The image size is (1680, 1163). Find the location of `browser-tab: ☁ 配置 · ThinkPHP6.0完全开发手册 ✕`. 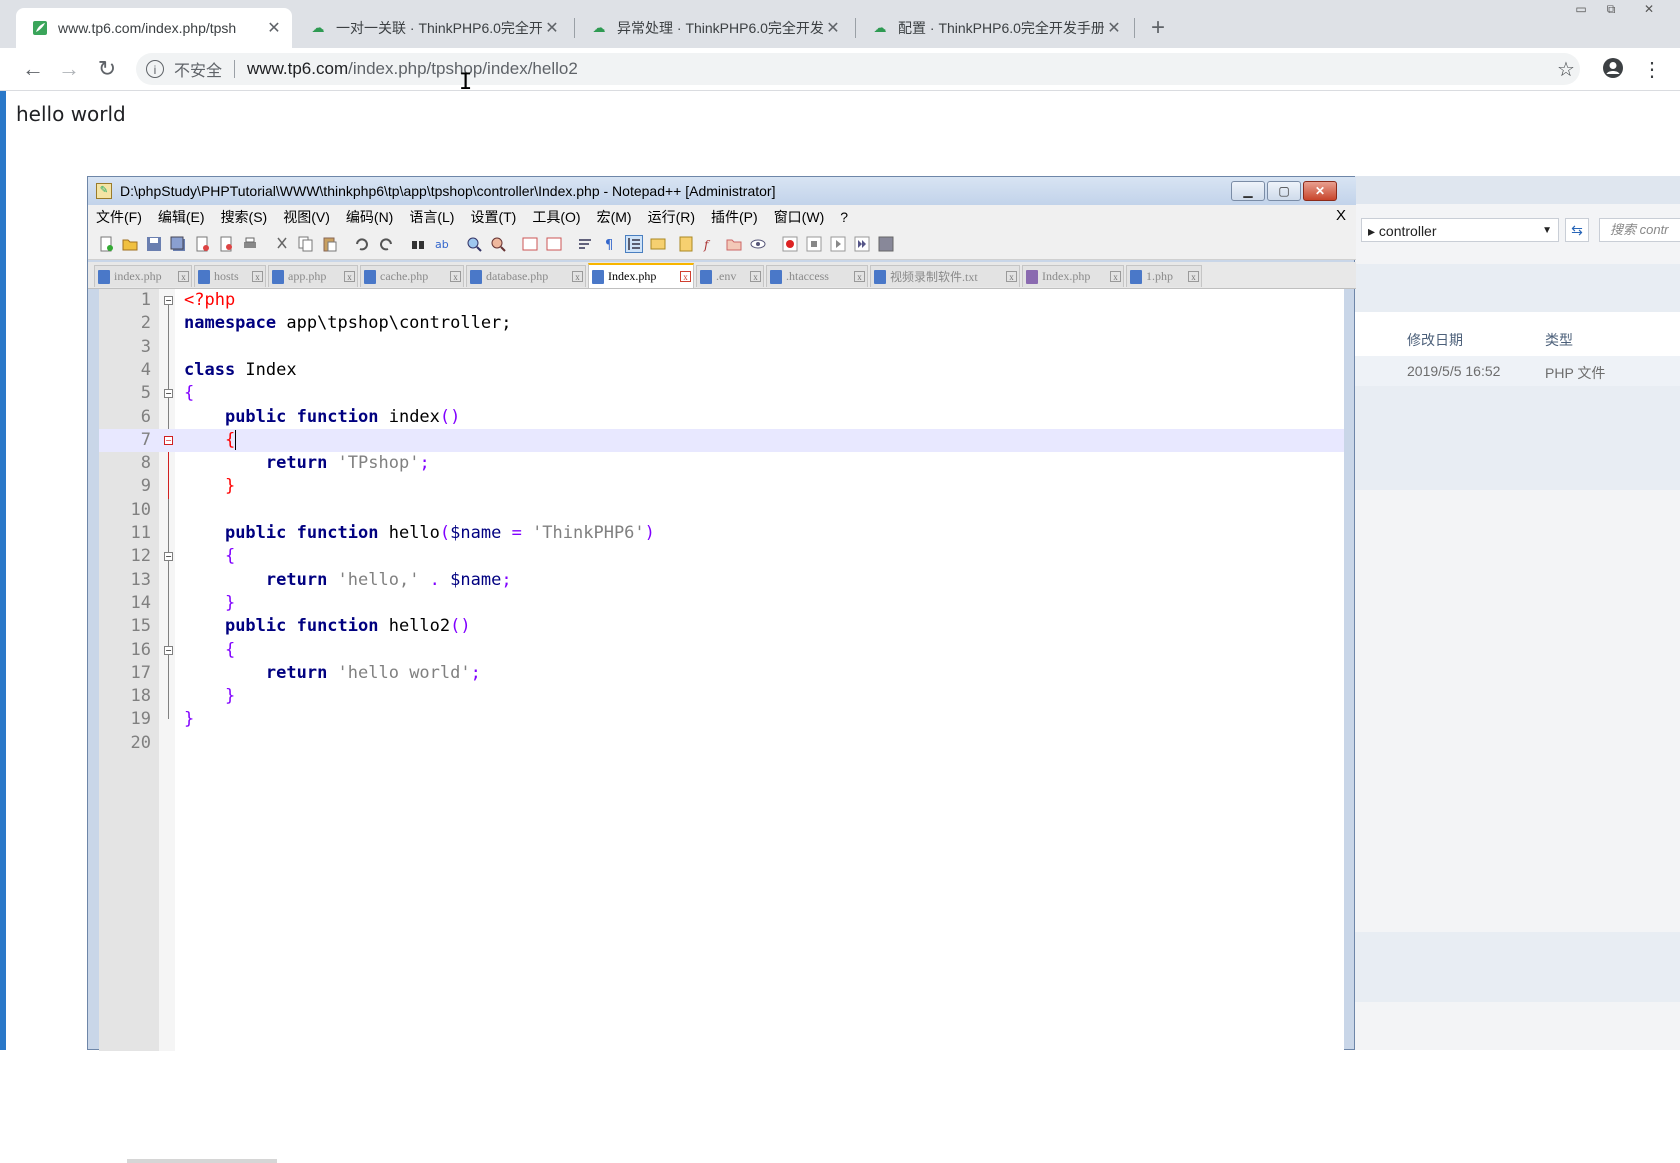

browser-tab: ☁ 配置 · ThinkPHP6.0完全开发手册 ✕ is located at coordinates (994, 28).